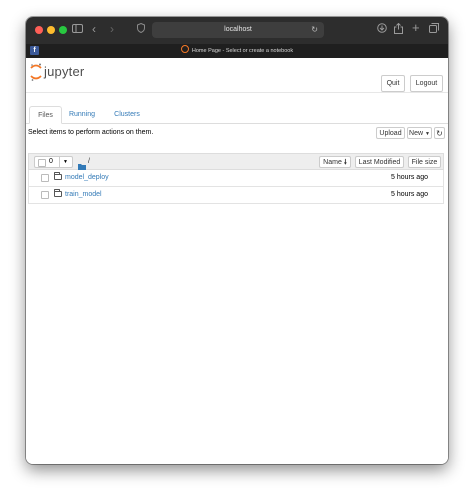  I want to click on caret-down-icon: ▼, so click(427, 134).